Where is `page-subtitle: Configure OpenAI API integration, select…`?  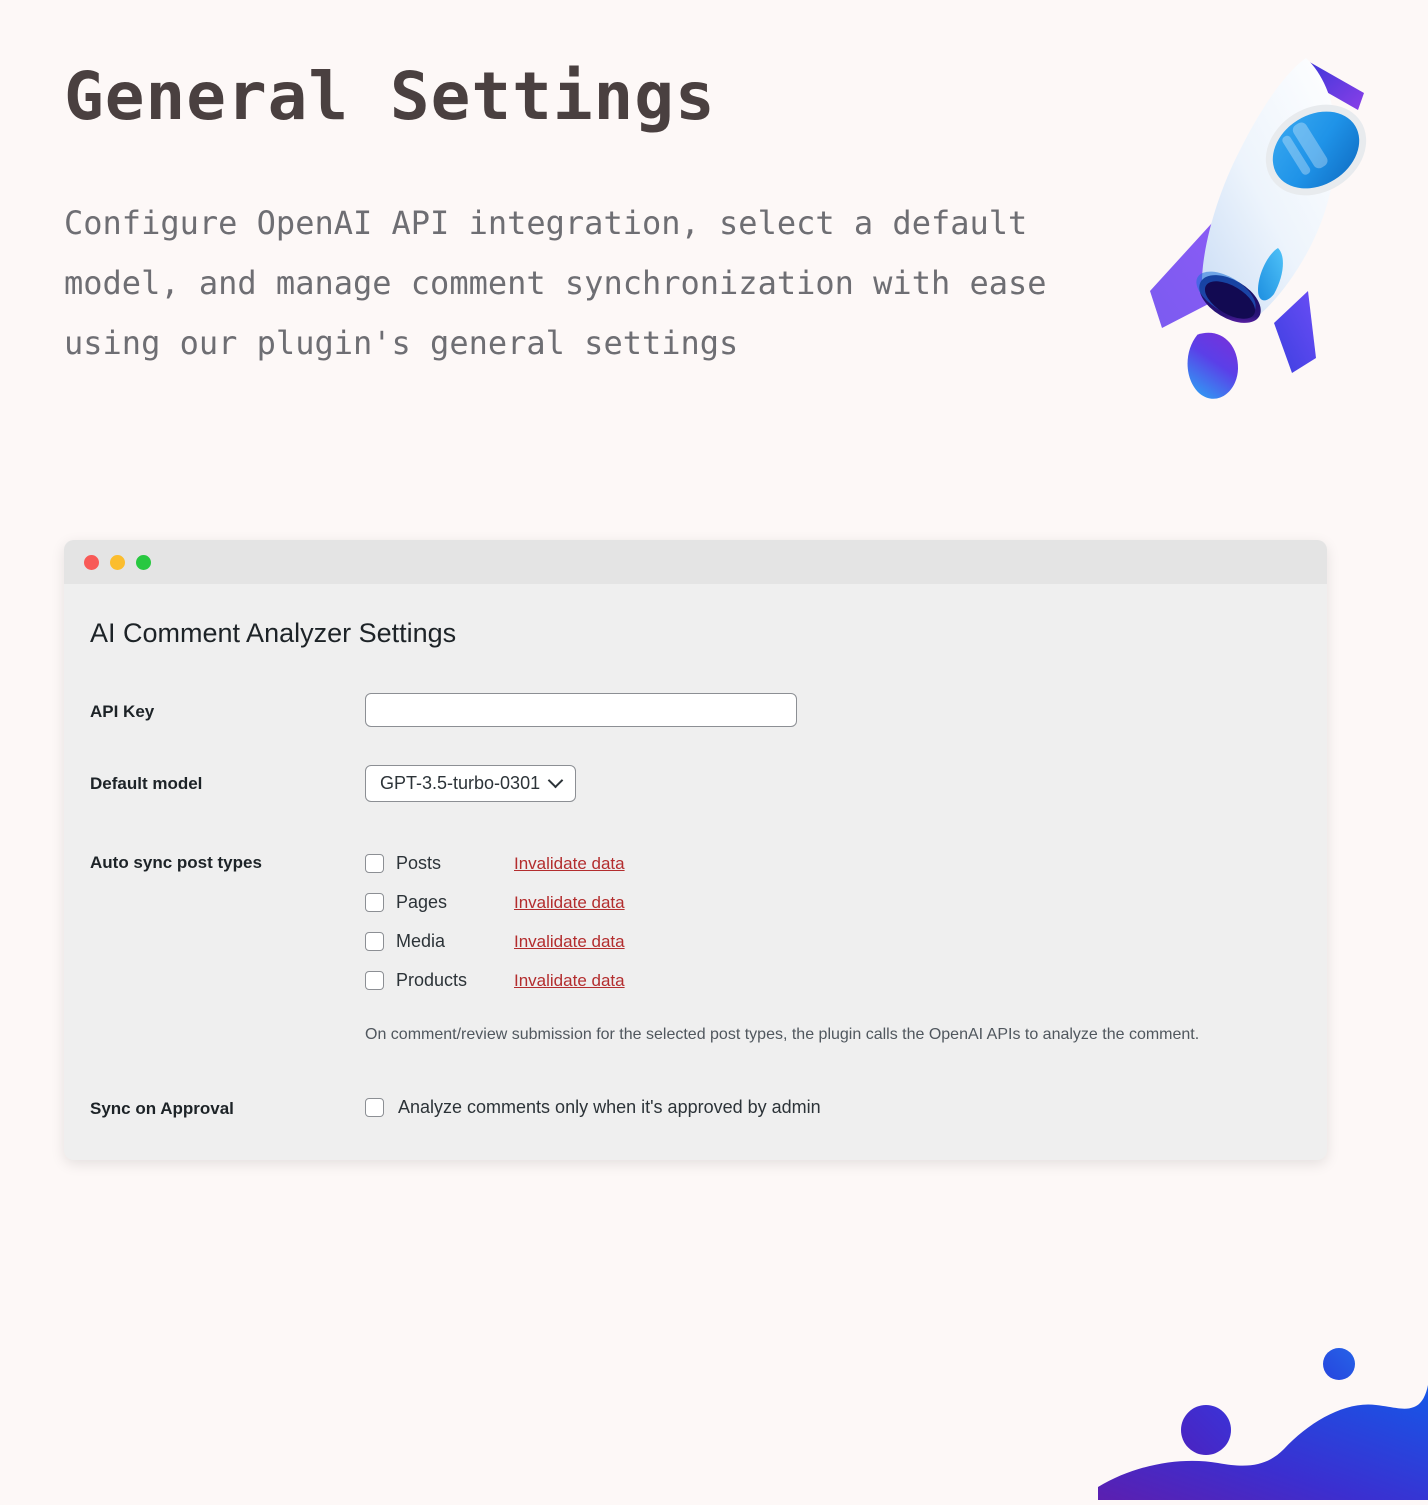 page-subtitle: Configure OpenAI API integration, select… is located at coordinates (555, 283).